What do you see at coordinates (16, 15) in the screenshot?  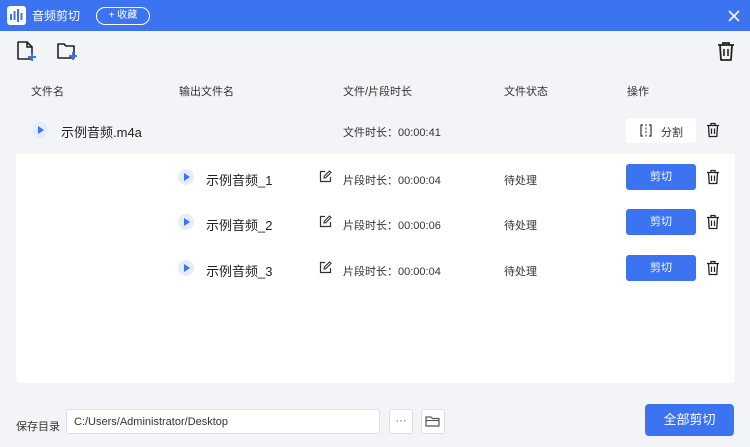 I see `app-logo-icon` at bounding box center [16, 15].